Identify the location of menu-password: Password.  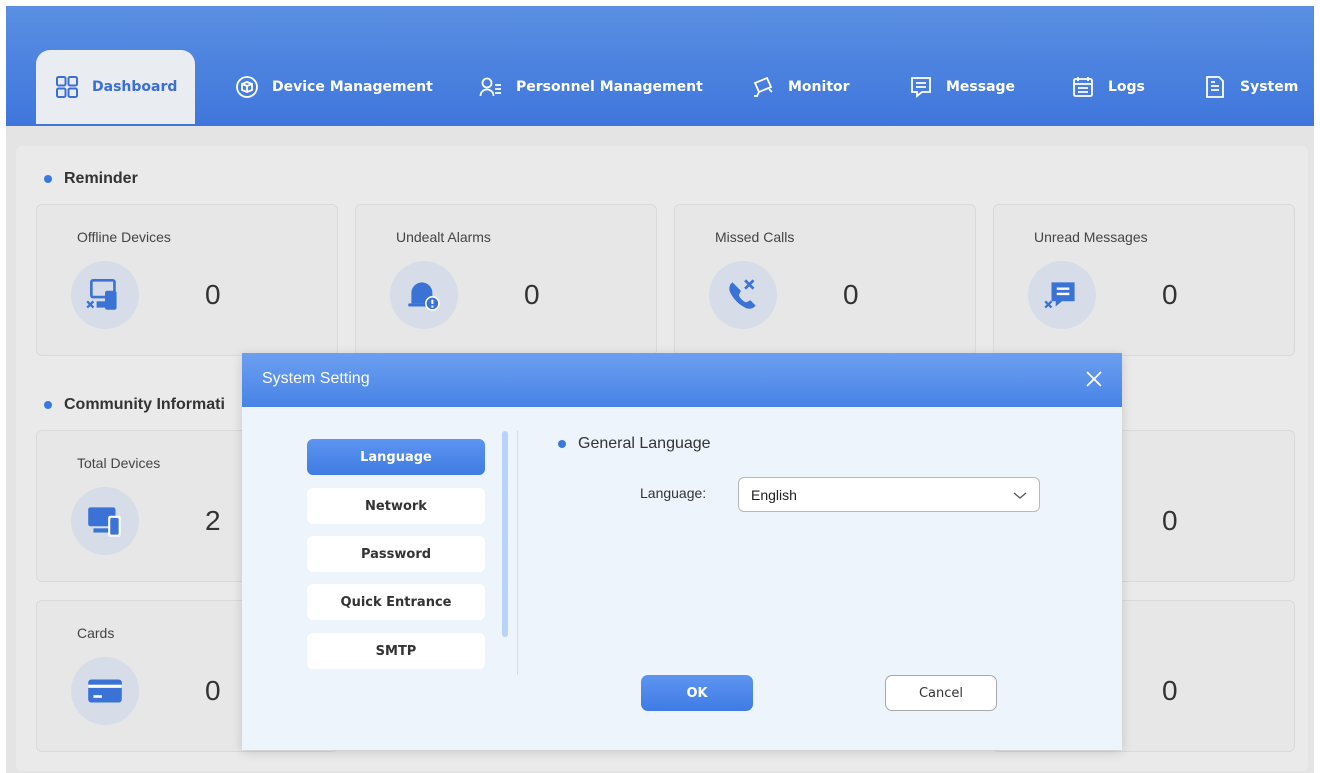
(396, 554).